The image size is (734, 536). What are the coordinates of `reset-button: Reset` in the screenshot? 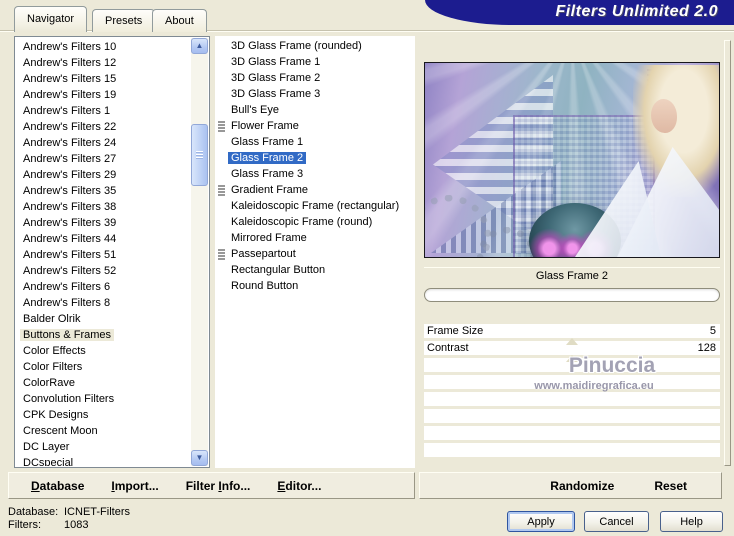 It's located at (670, 486).